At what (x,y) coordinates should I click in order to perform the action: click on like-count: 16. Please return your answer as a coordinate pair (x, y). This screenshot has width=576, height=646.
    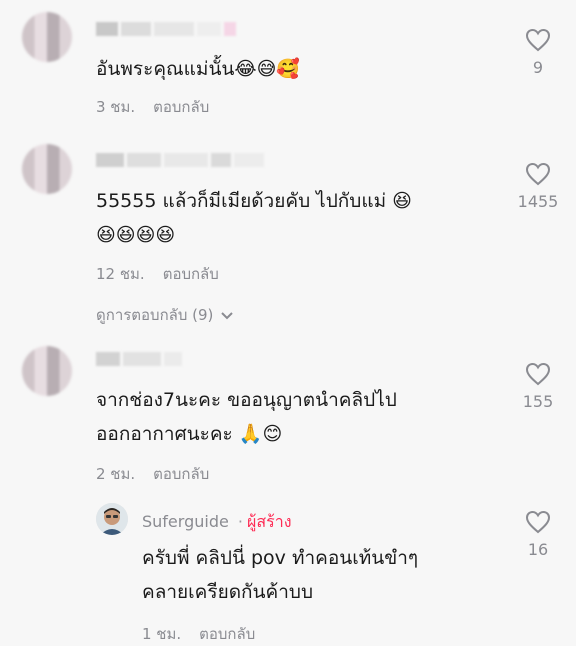
    Looking at the image, I should click on (538, 549).